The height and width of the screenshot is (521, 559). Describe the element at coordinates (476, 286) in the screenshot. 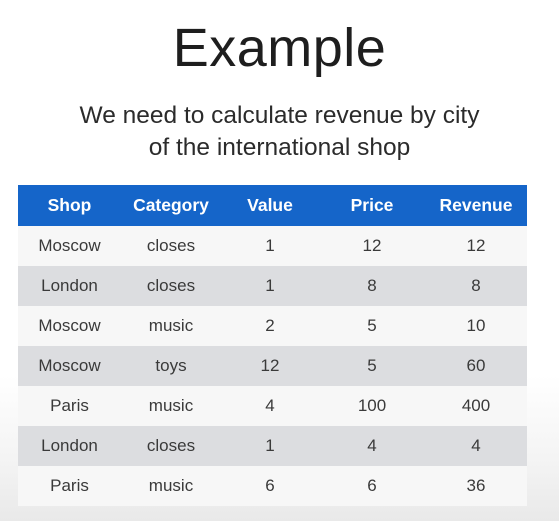

I see `cell-revenue: 8` at that location.